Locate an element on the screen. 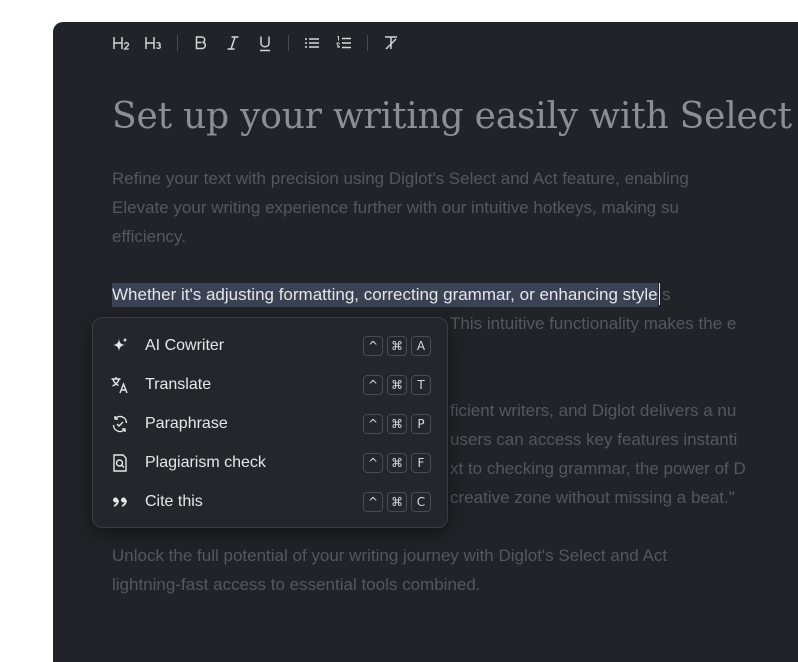 The width and height of the screenshot is (798, 662). bold-icon is located at coordinates (201, 43).